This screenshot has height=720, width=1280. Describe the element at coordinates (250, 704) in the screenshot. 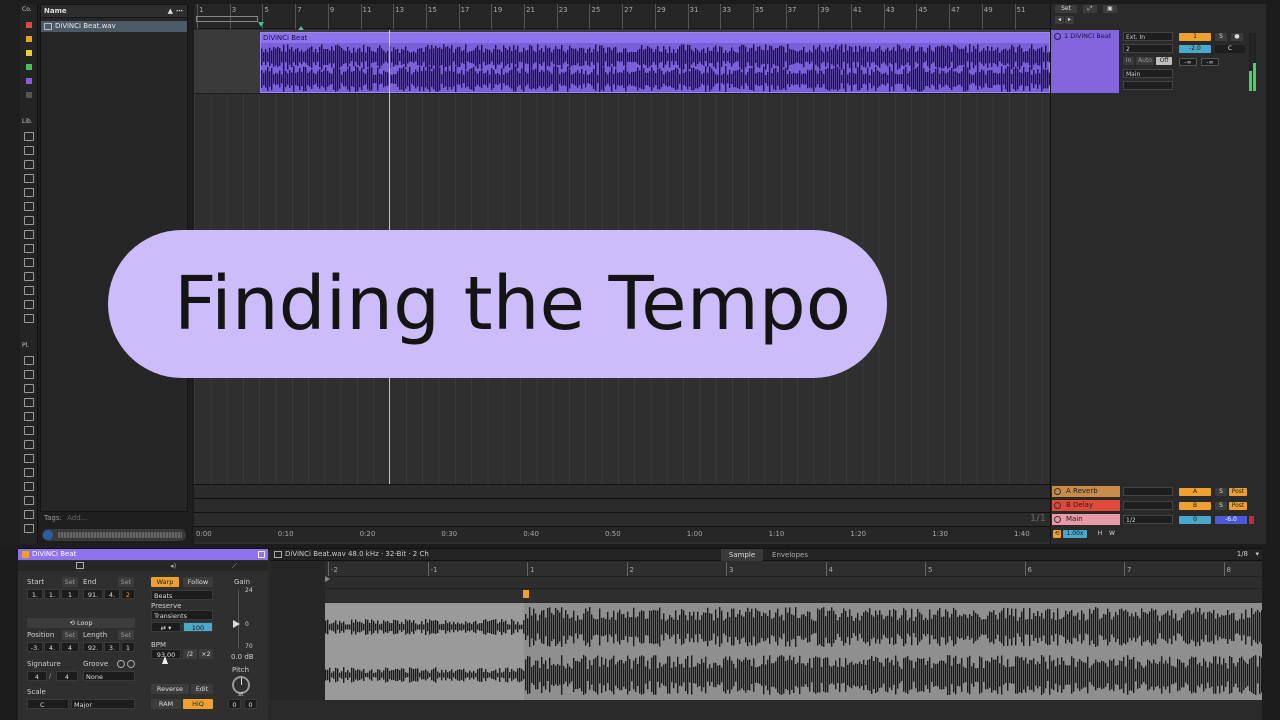

I see `detune-cents-field: 0` at that location.